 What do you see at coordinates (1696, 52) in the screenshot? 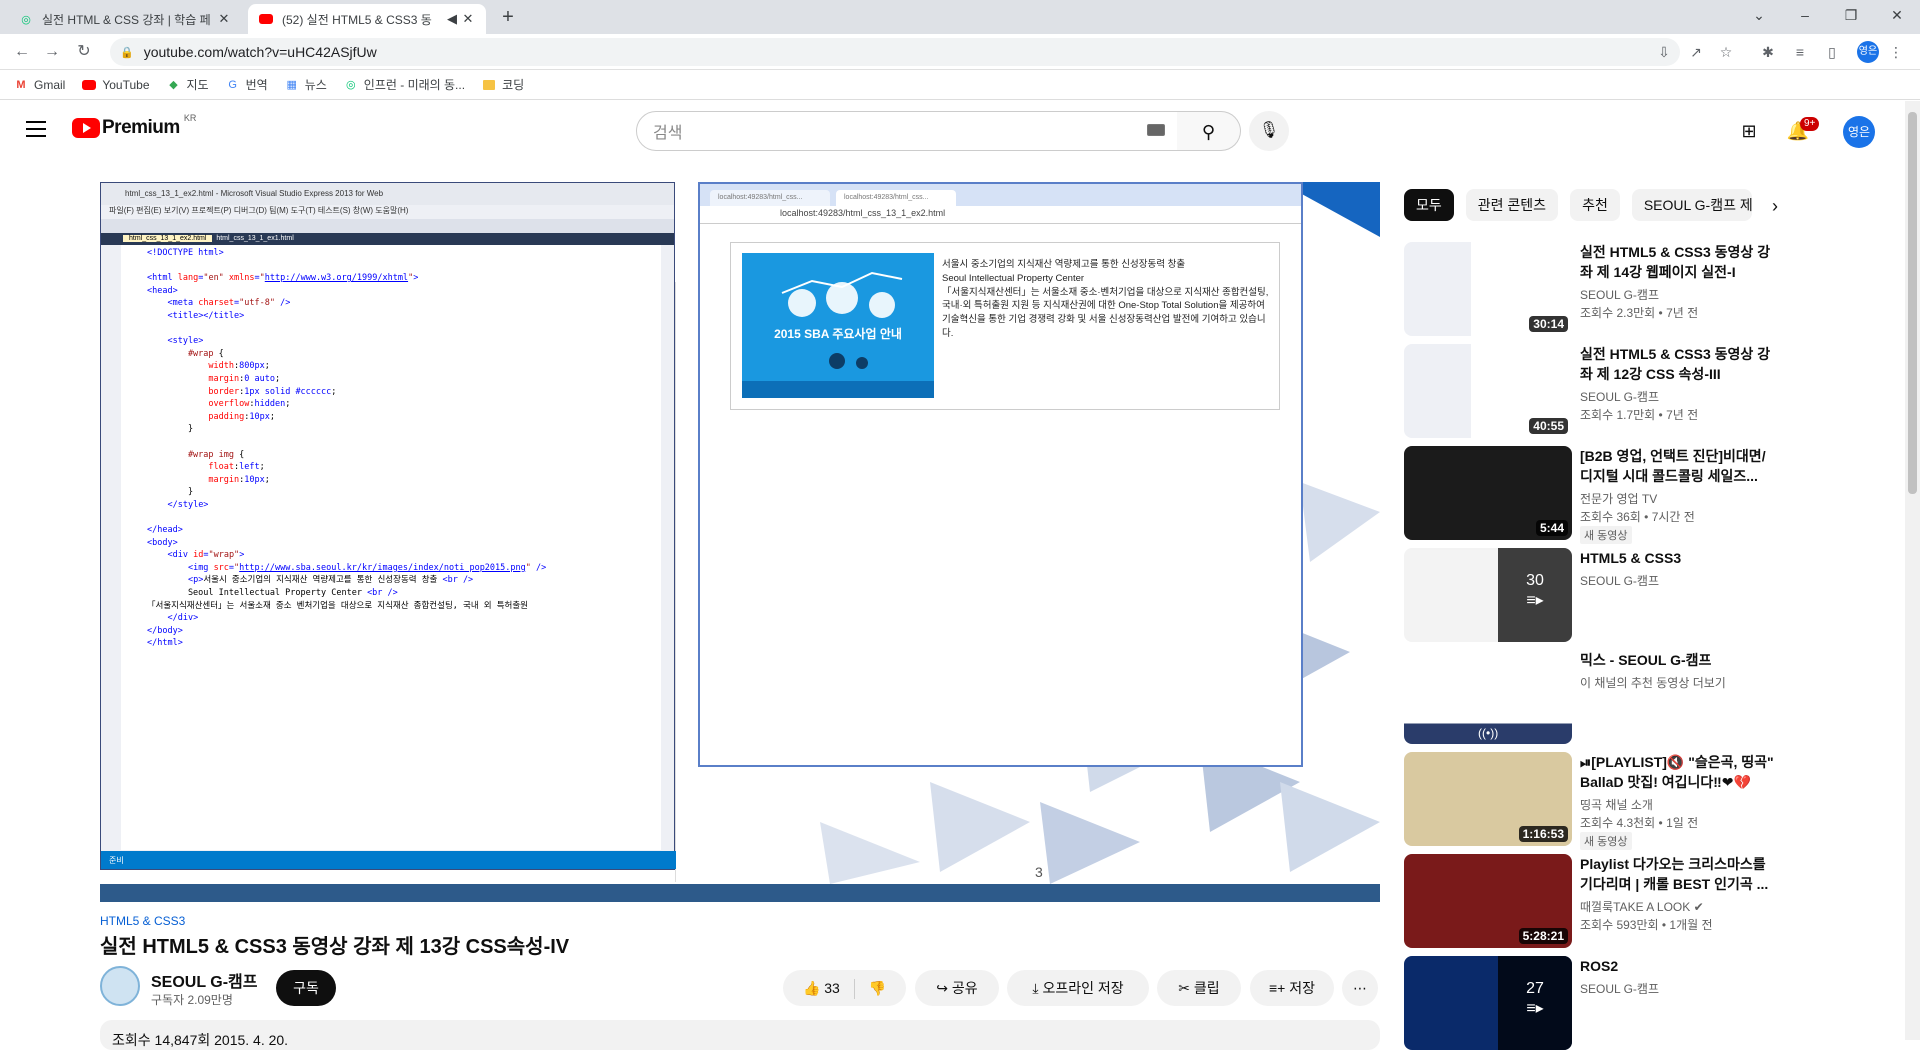
I see `share-icon: ↗` at bounding box center [1696, 52].